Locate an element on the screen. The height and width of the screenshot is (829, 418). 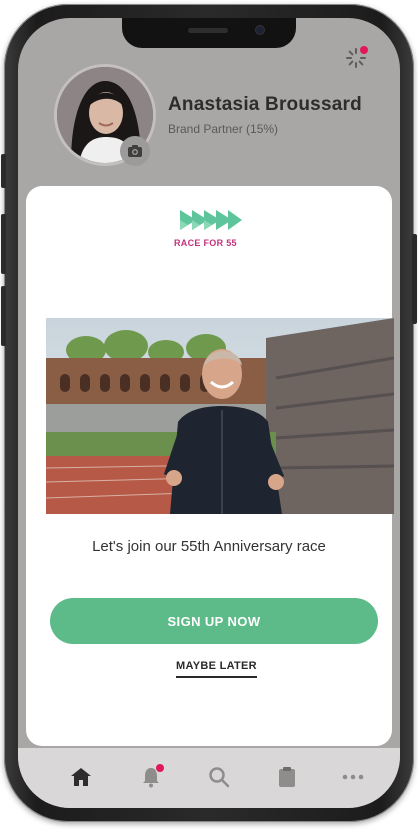
tab-search is located at coordinates (219, 777).